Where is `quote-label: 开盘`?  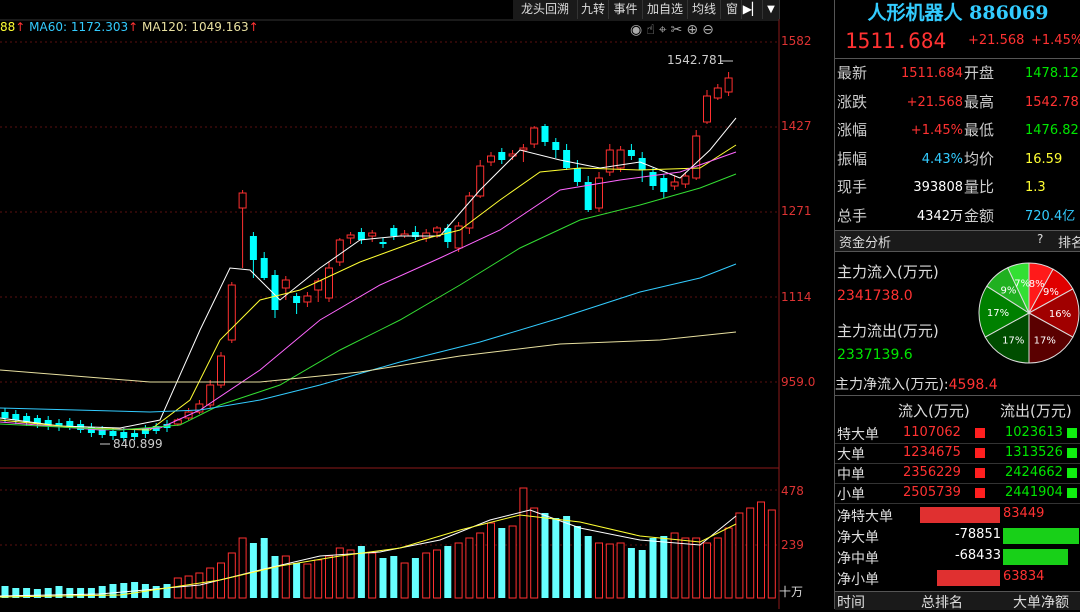
quote-label: 开盘 is located at coordinates (979, 73).